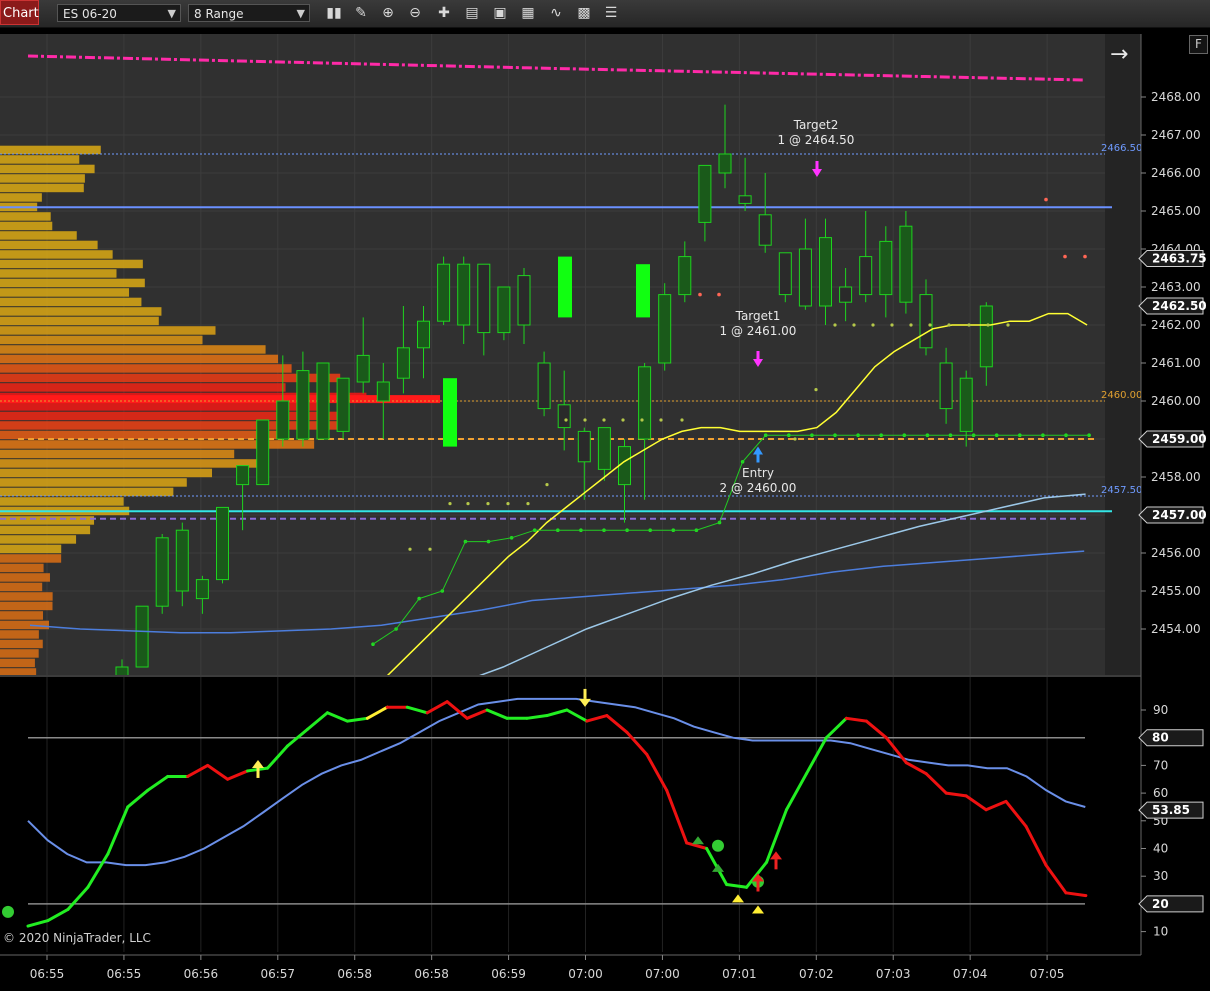  I want to click on annotation-label: Target2, so click(816, 125).